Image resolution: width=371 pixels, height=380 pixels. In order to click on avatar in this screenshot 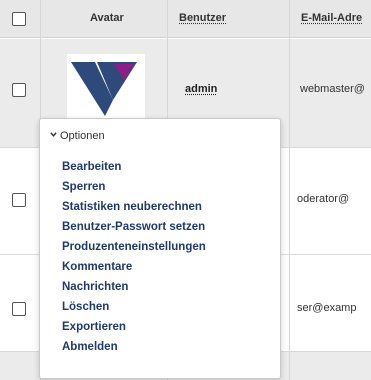, I will do `click(106, 88)`.